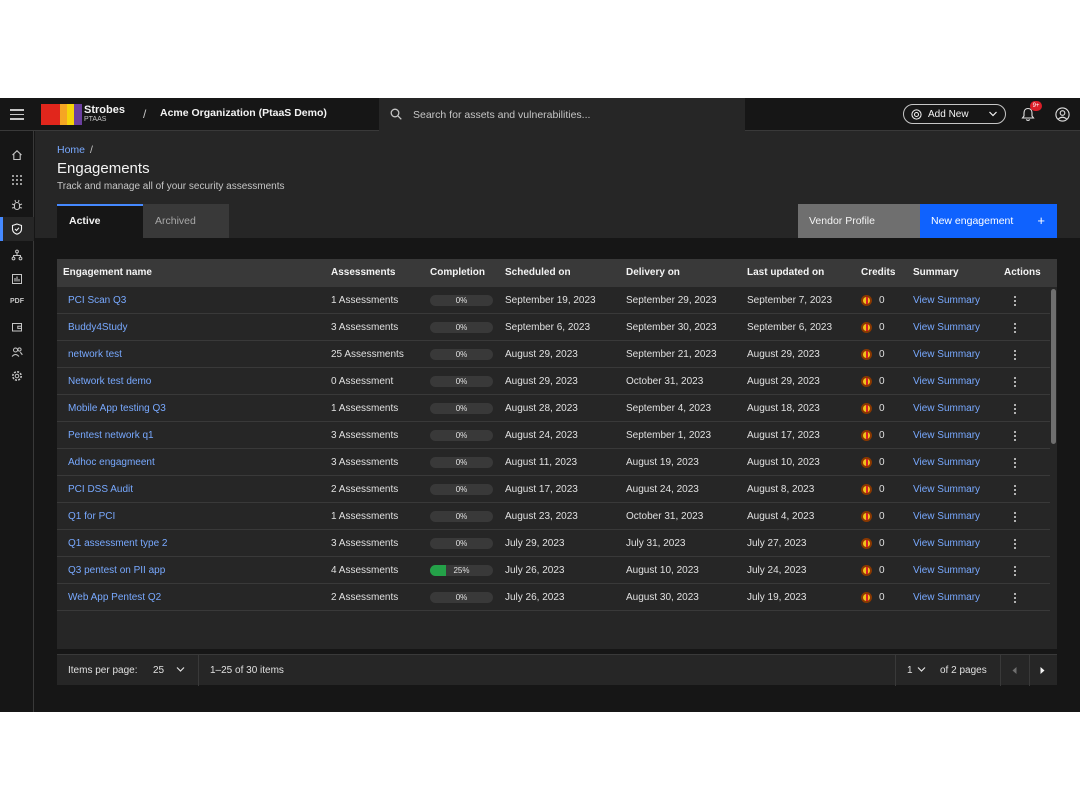  What do you see at coordinates (17, 327) in the screenshot?
I see `nav-billing` at bounding box center [17, 327].